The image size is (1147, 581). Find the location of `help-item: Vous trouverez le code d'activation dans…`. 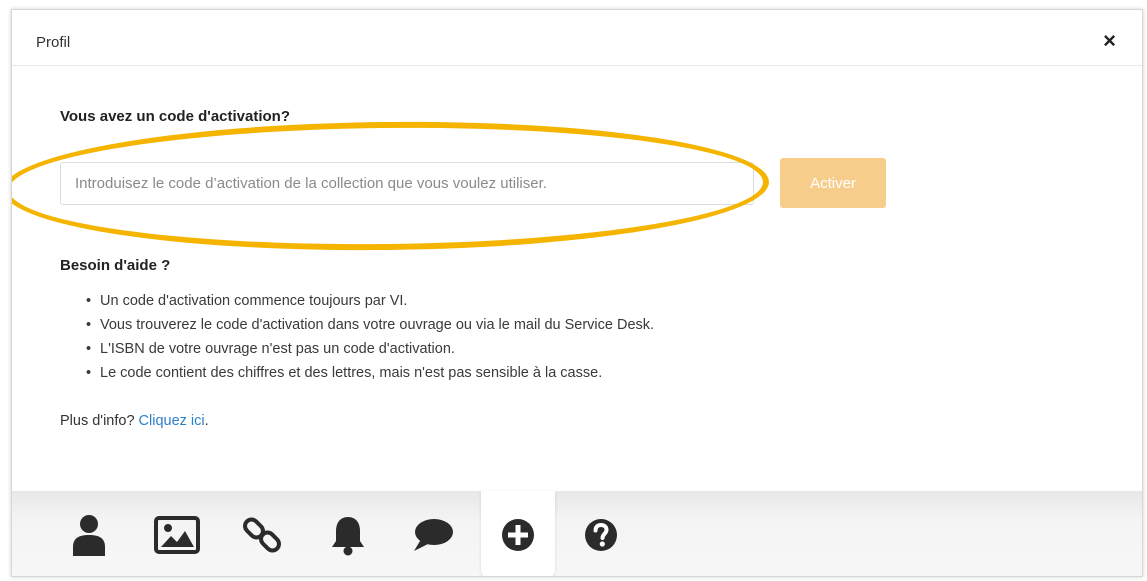

help-item: Vous trouverez le code d'activation dans… is located at coordinates (370, 325).